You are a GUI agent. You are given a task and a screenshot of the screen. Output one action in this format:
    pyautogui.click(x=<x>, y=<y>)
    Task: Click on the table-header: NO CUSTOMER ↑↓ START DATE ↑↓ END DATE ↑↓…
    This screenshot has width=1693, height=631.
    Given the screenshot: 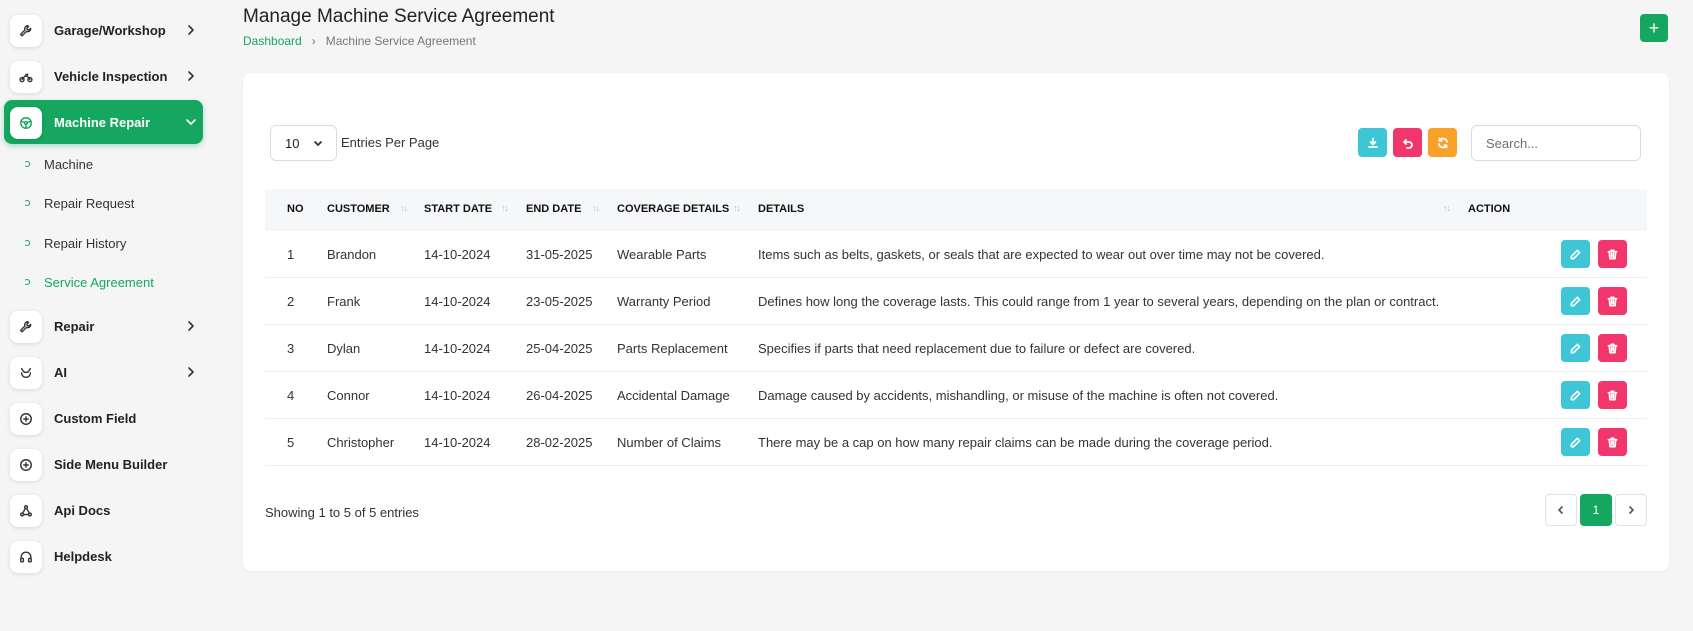 What is the action you would take?
    pyautogui.click(x=956, y=210)
    